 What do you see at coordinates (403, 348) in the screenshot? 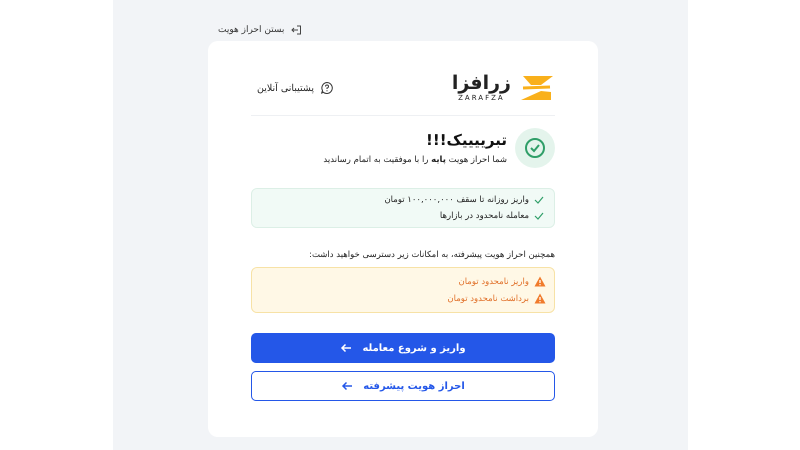
I see `deposit-button: واریز و شروع معامله` at bounding box center [403, 348].